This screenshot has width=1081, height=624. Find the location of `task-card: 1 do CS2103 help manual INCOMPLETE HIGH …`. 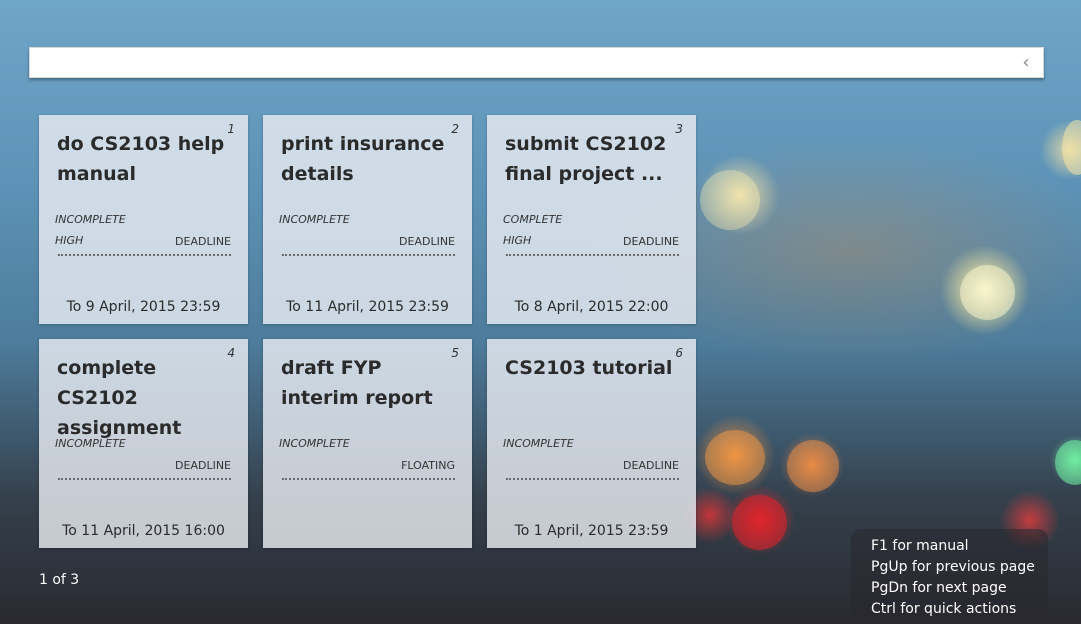

task-card: 1 do CS2103 help manual INCOMPLETE HIGH … is located at coordinates (143, 219).